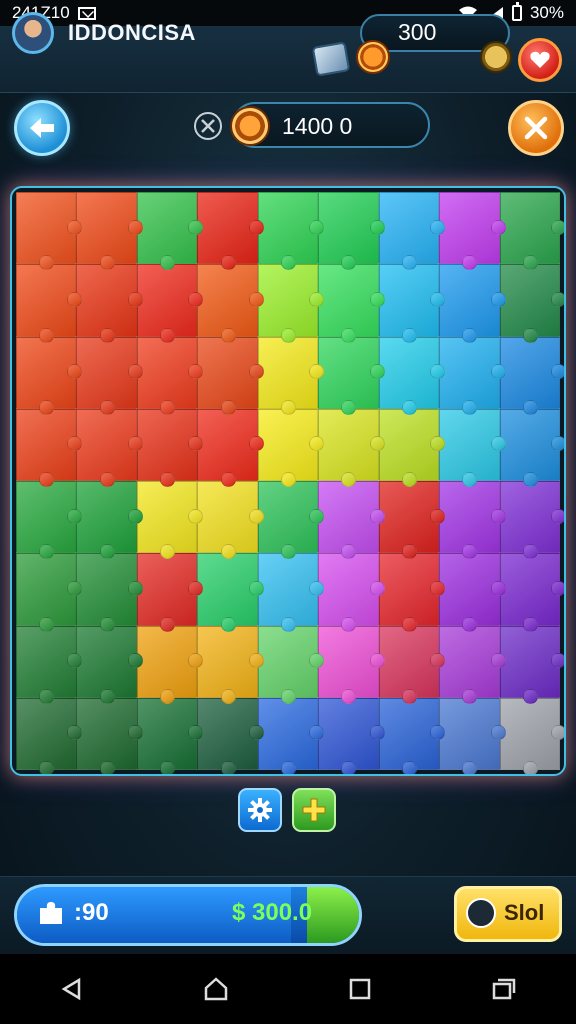 The image size is (576, 1024). Describe the element at coordinates (546, 12) in the screenshot. I see `battery-text: 30%` at that location.